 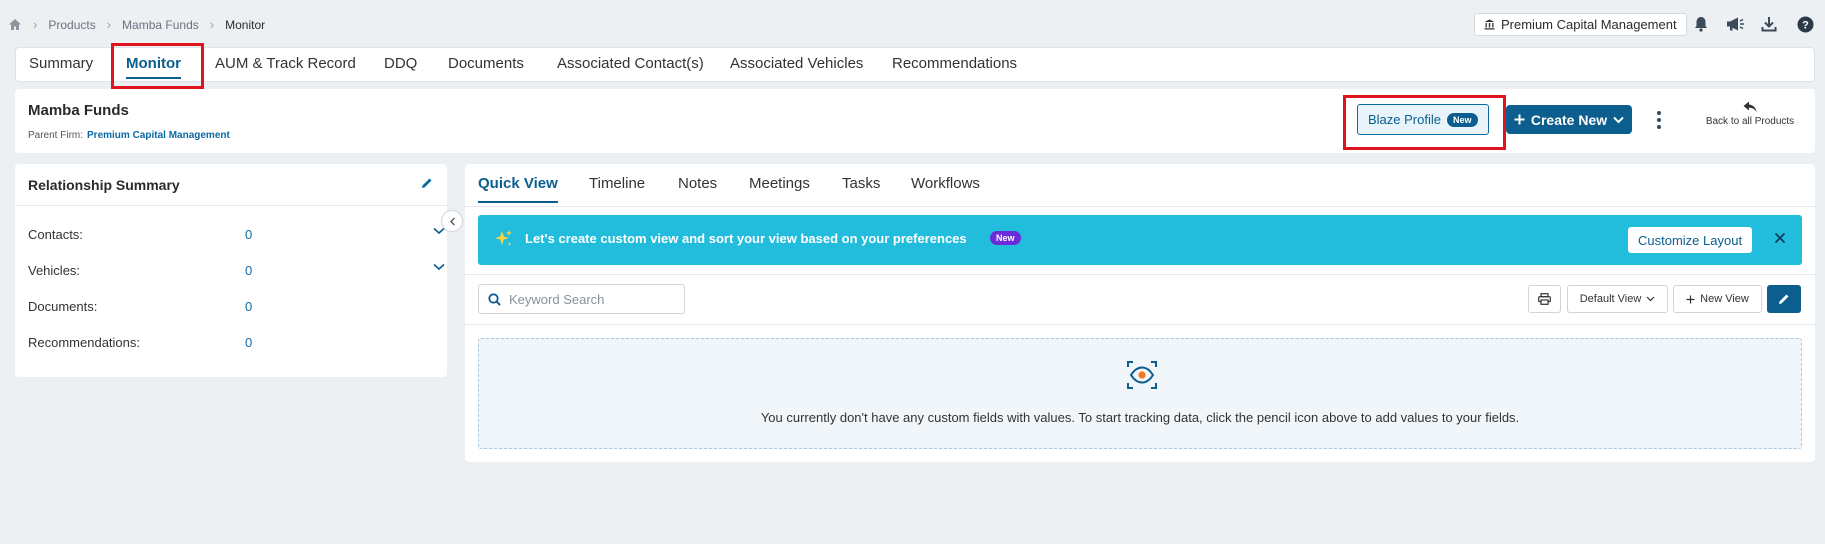 What do you see at coordinates (617, 183) in the screenshot?
I see `tab-timeline: Timeline` at bounding box center [617, 183].